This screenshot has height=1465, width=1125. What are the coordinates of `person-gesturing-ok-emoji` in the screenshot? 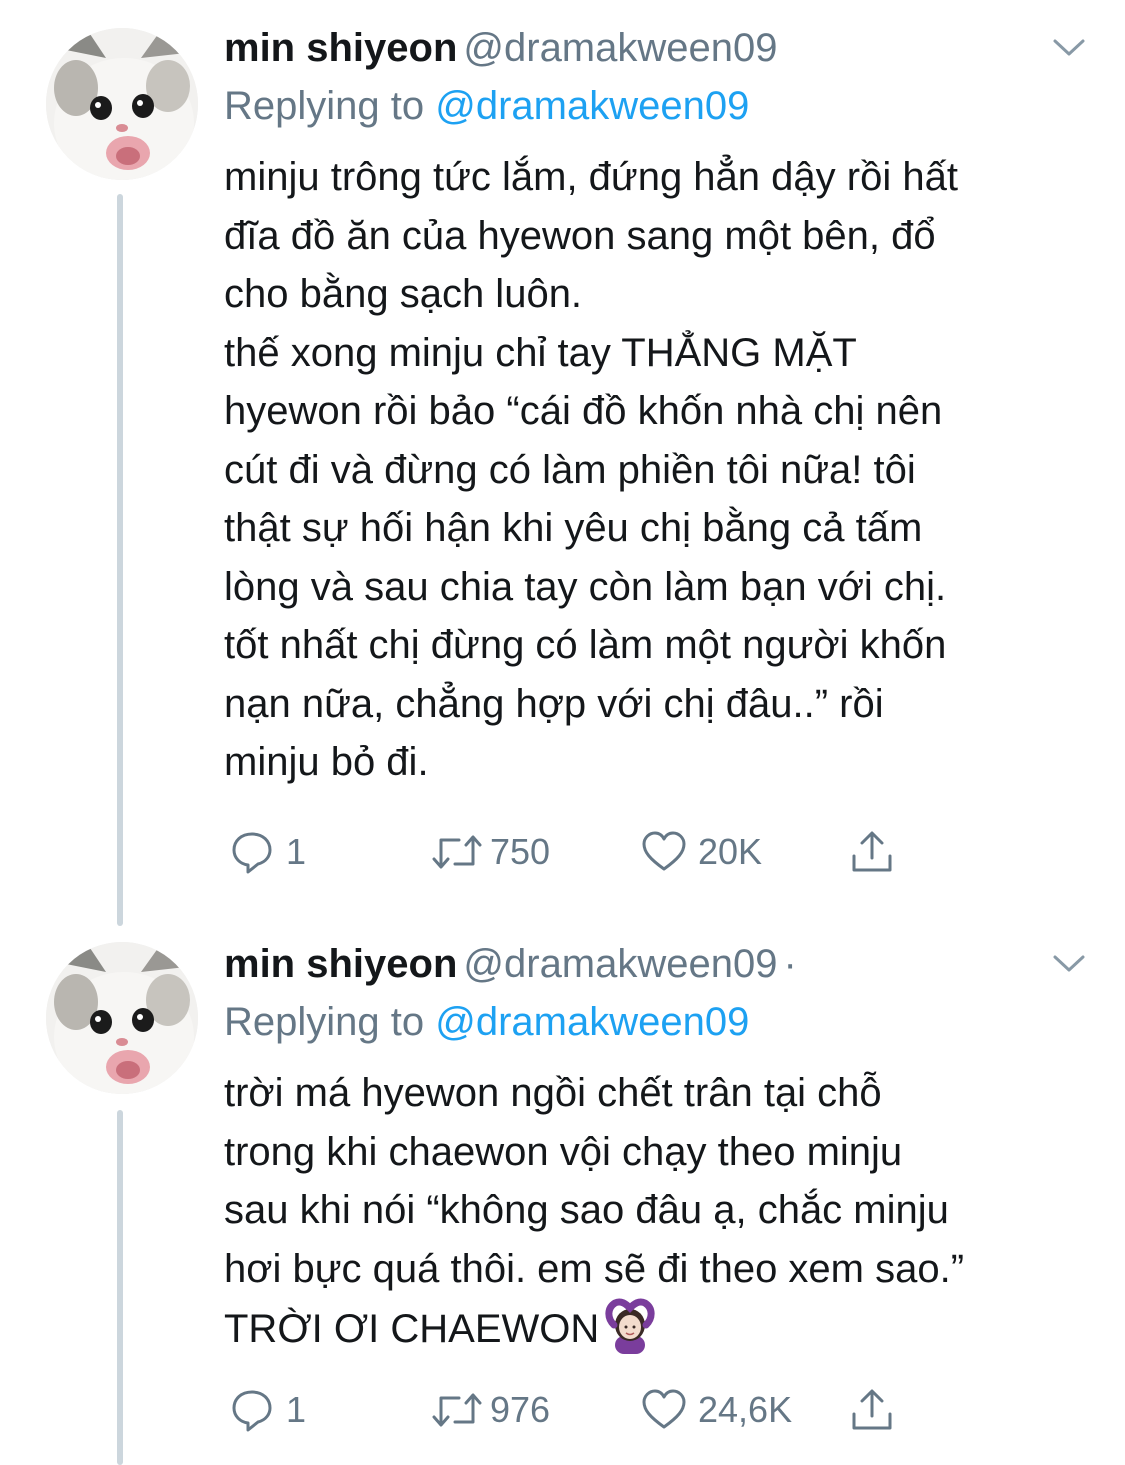 It's located at (630, 1326).